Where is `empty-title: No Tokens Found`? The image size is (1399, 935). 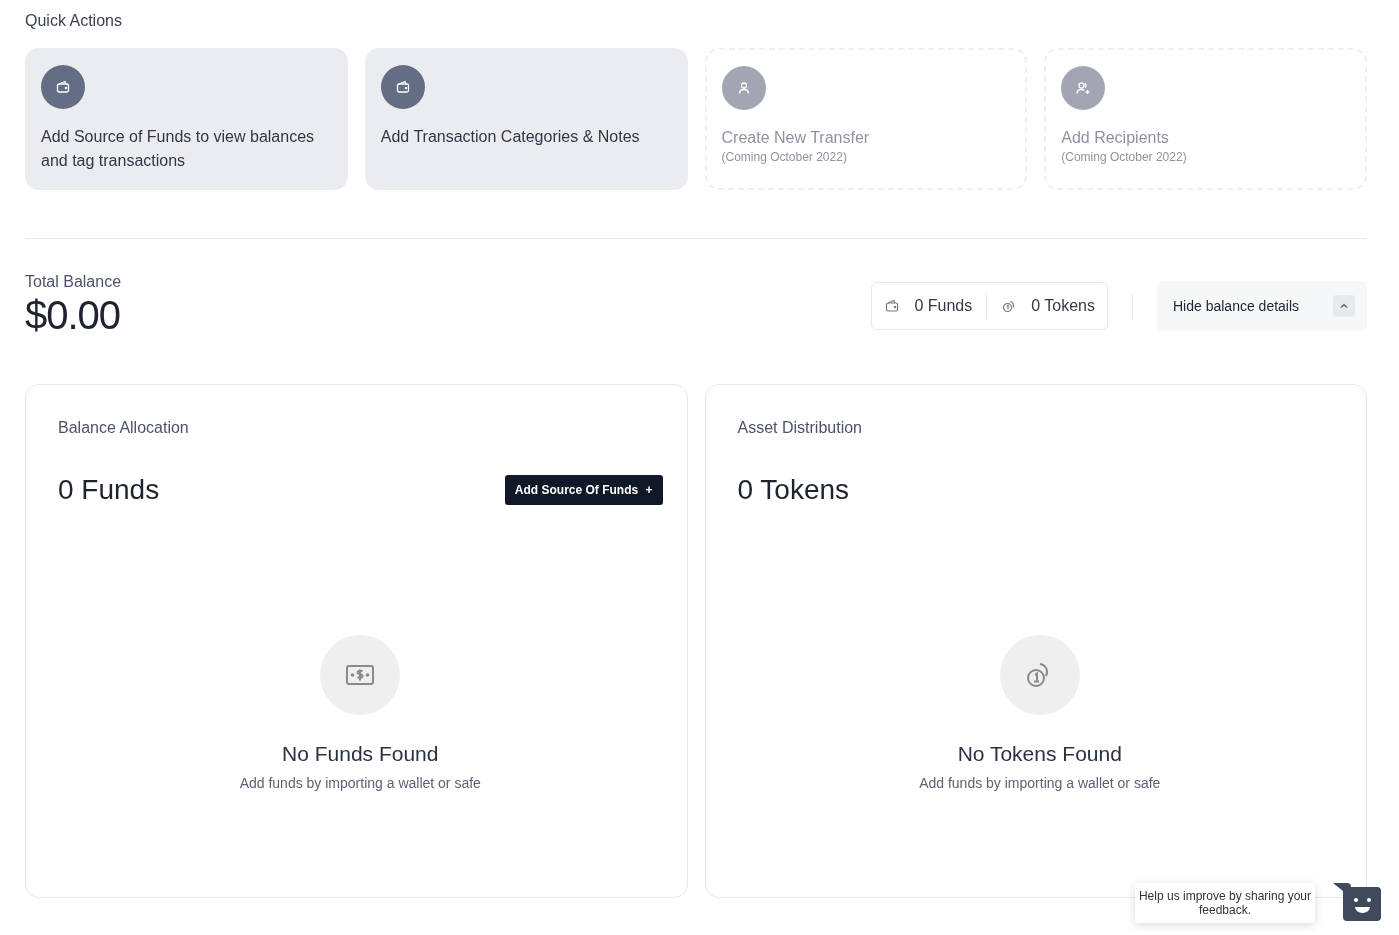
empty-title: No Tokens Found is located at coordinates (1039, 754).